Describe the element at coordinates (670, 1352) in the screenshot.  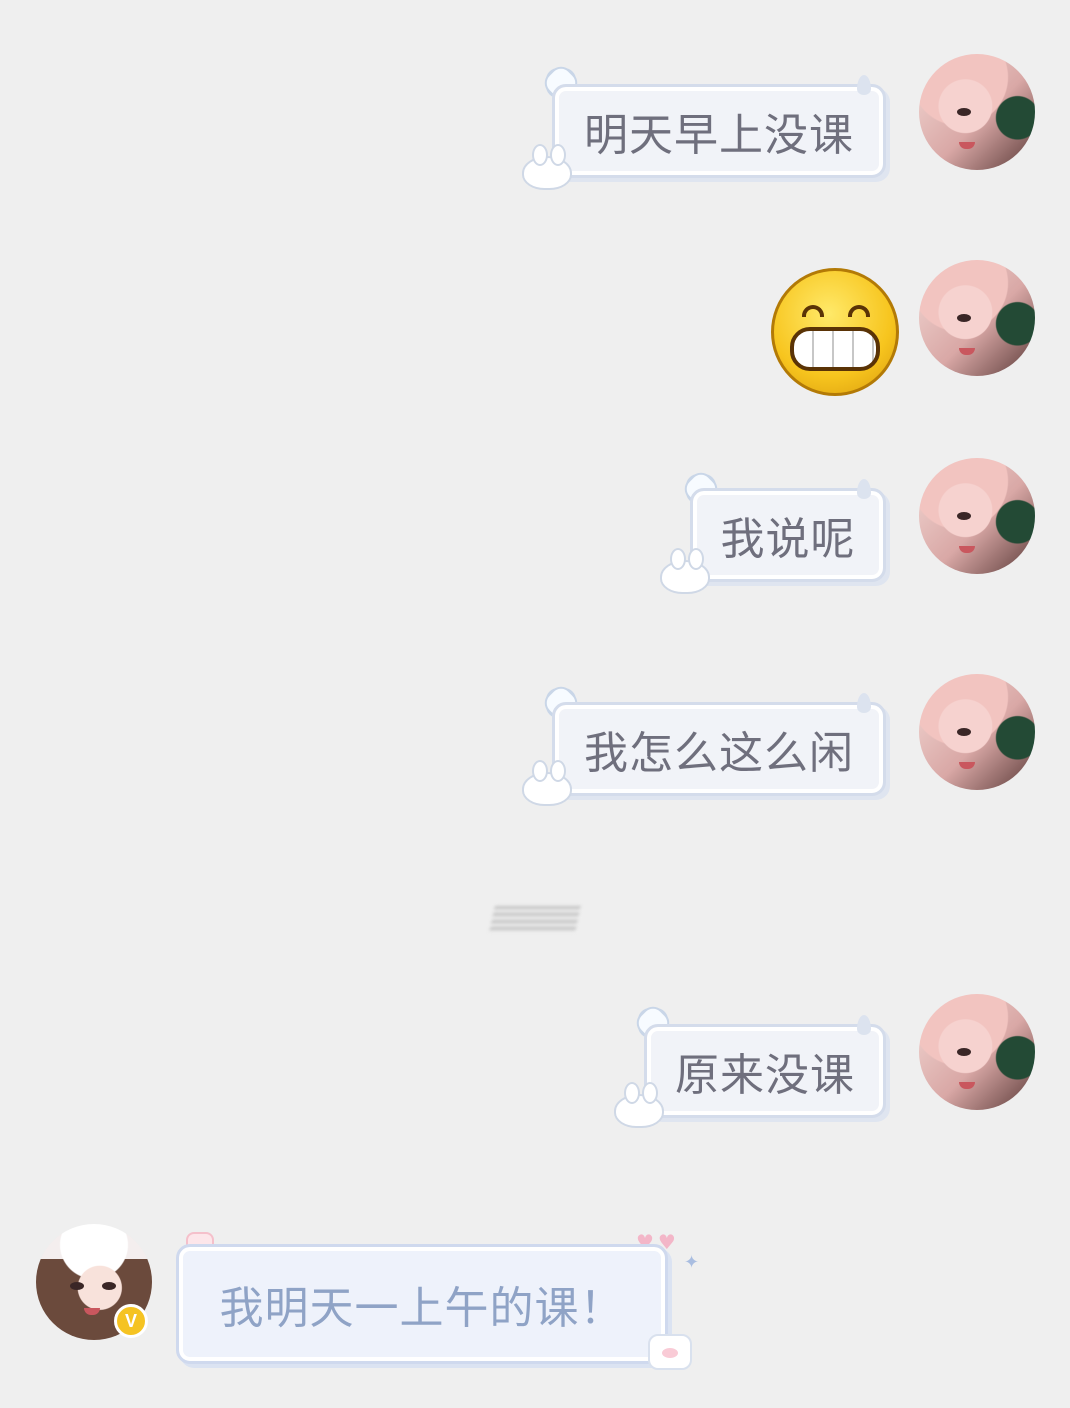
I see `pig-icon` at that location.